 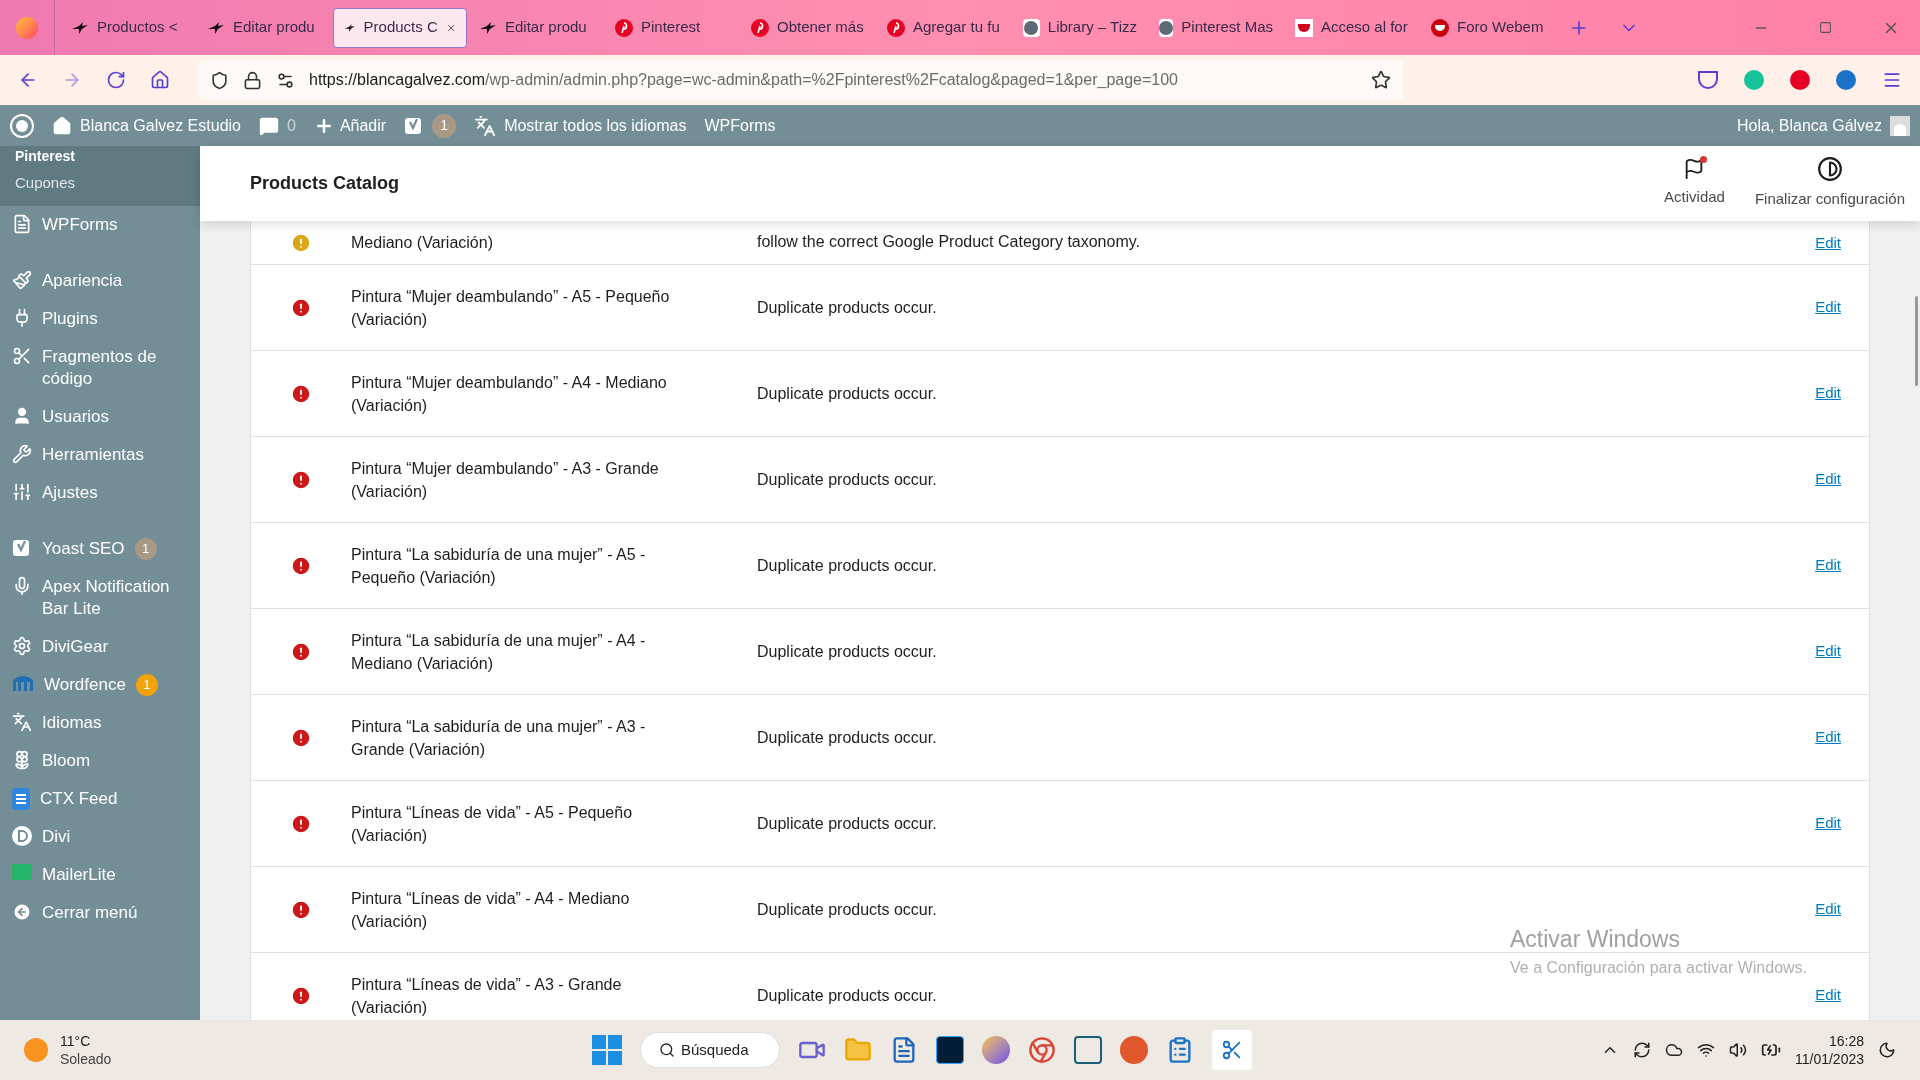 I want to click on tab-label: Products C, so click(x=400, y=27).